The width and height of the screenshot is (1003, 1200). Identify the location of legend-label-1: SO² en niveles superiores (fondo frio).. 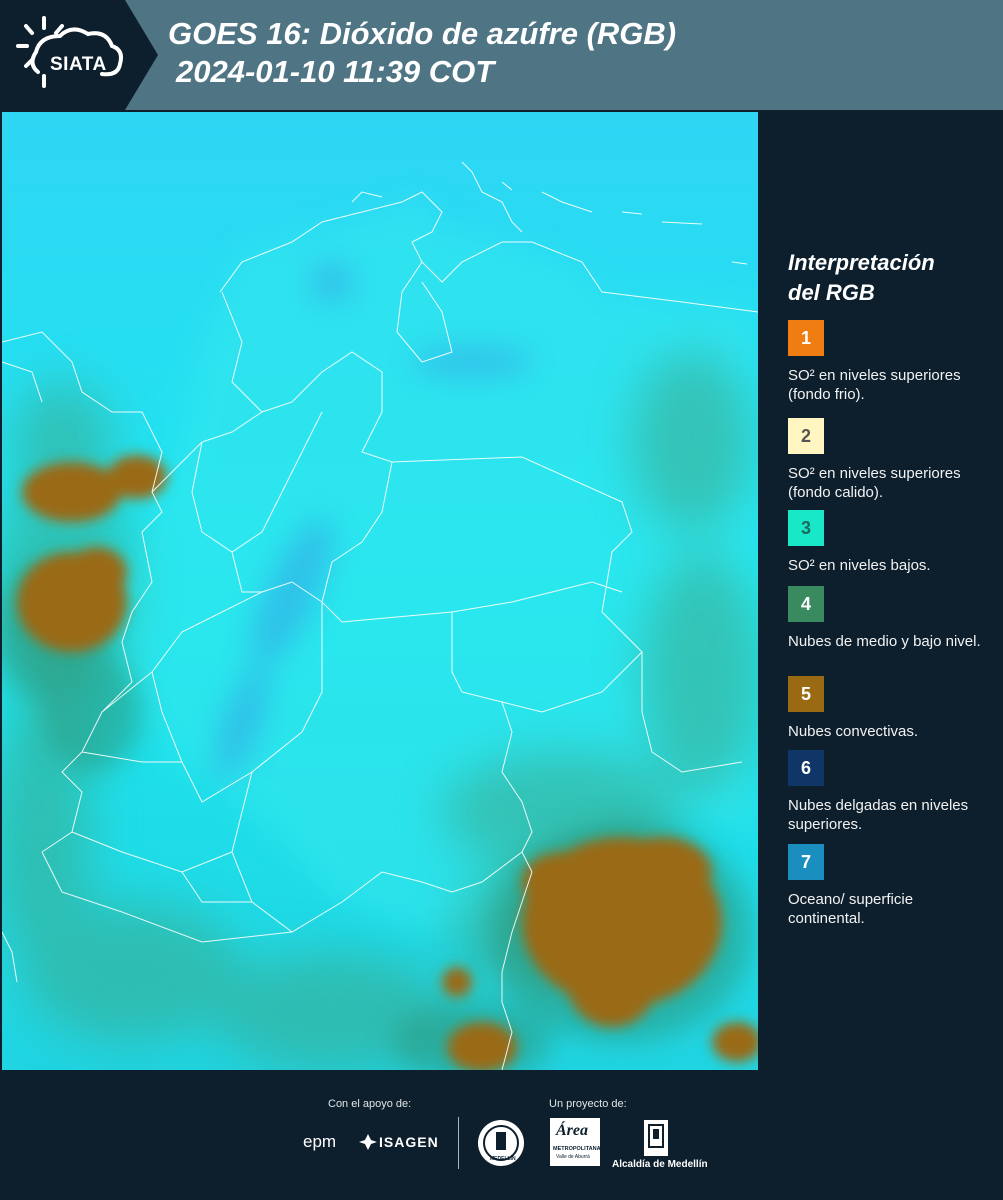
(874, 385).